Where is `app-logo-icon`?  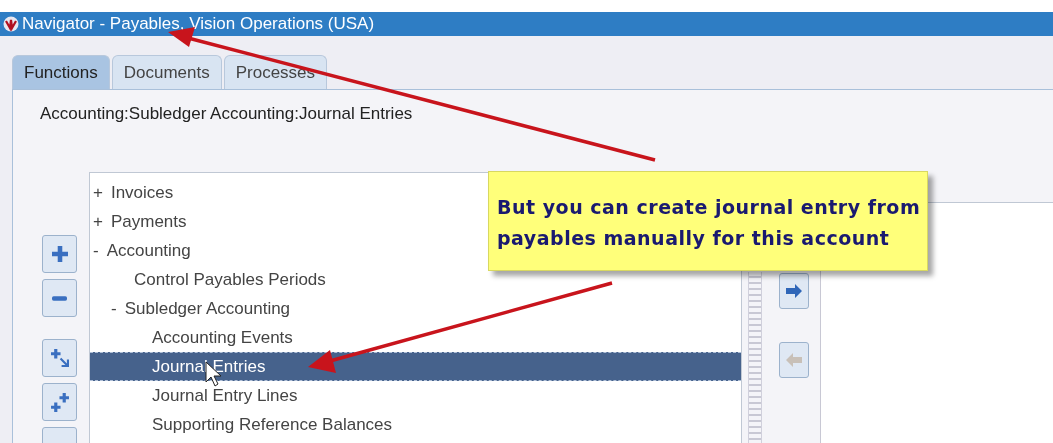
app-logo-icon is located at coordinates (11, 24).